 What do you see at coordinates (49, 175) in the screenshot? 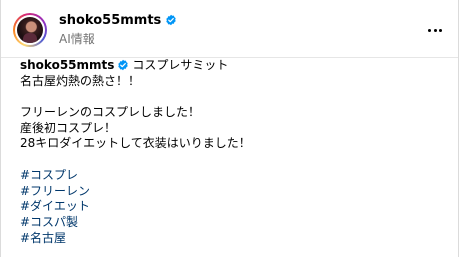
I see `hashtag-link: #コスプレ` at bounding box center [49, 175].